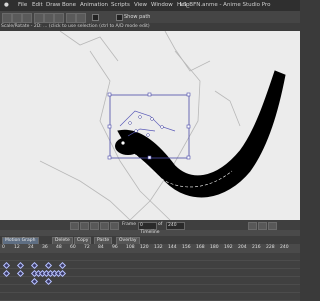  Describe the element at coordinates (22, 5) in the screenshot. I see `menu-file: File` at that location.